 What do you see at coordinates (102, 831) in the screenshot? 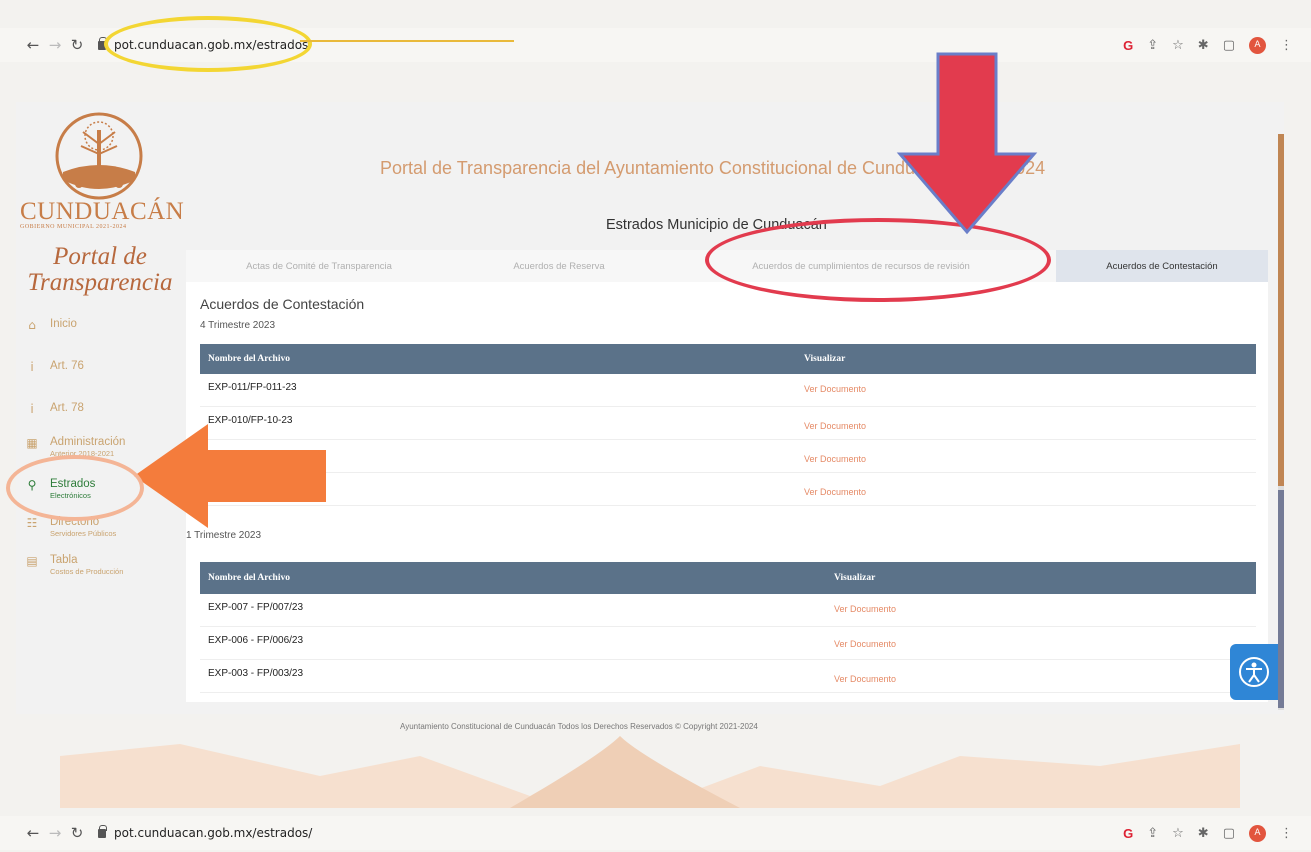
I see `lock-icon` at bounding box center [102, 831].